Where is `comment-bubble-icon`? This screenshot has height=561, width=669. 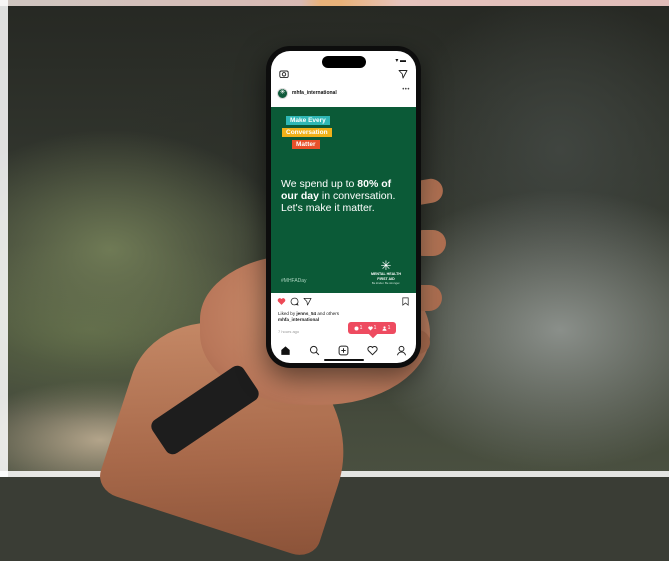
comment-bubble-icon is located at coordinates (356, 328).